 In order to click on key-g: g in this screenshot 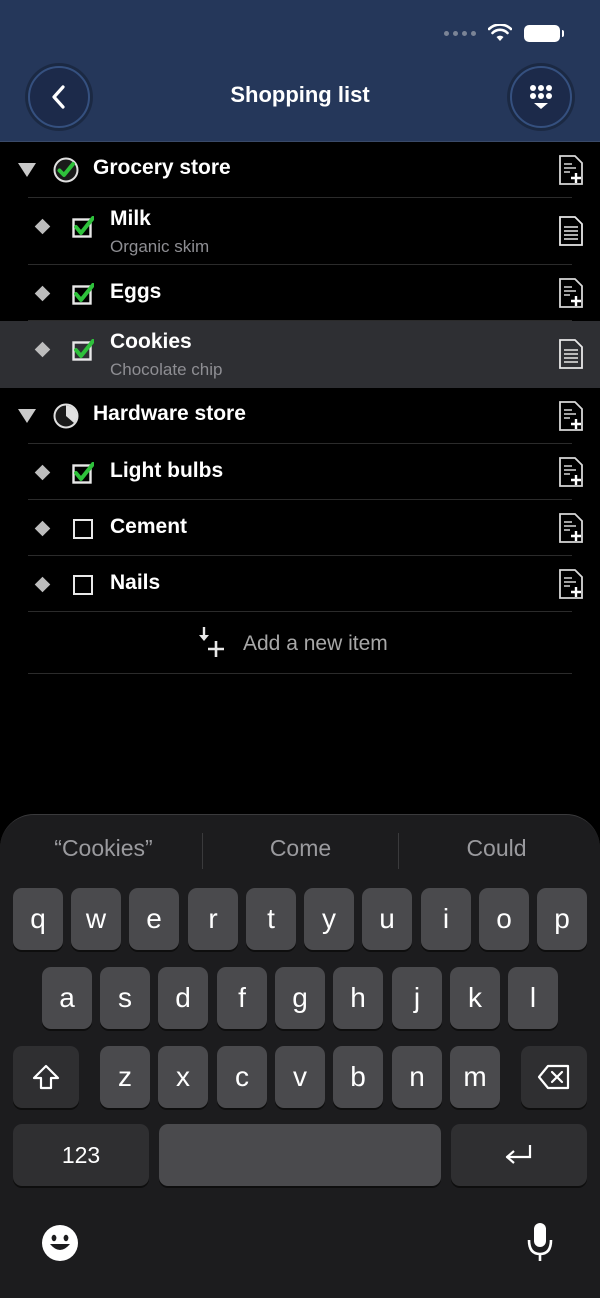, I will do `click(300, 998)`.